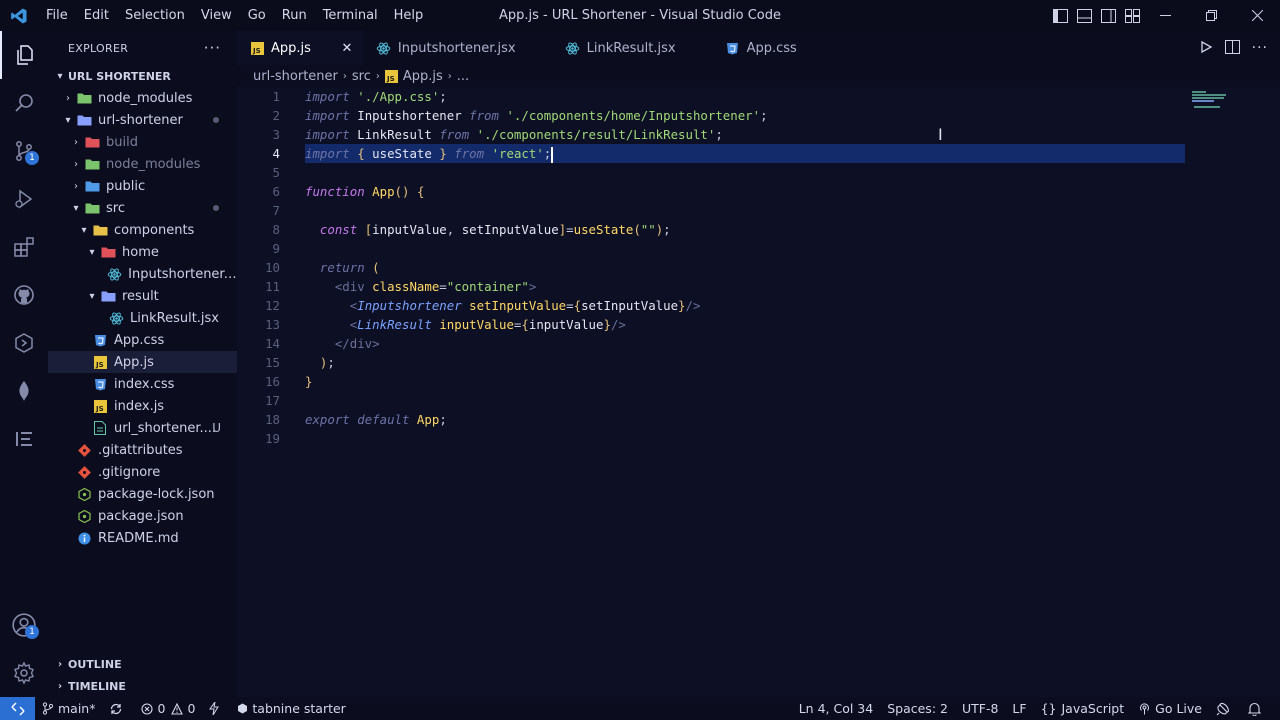 This screenshot has width=1280, height=720. I want to click on tree-item: ▾ components, so click(142, 230).